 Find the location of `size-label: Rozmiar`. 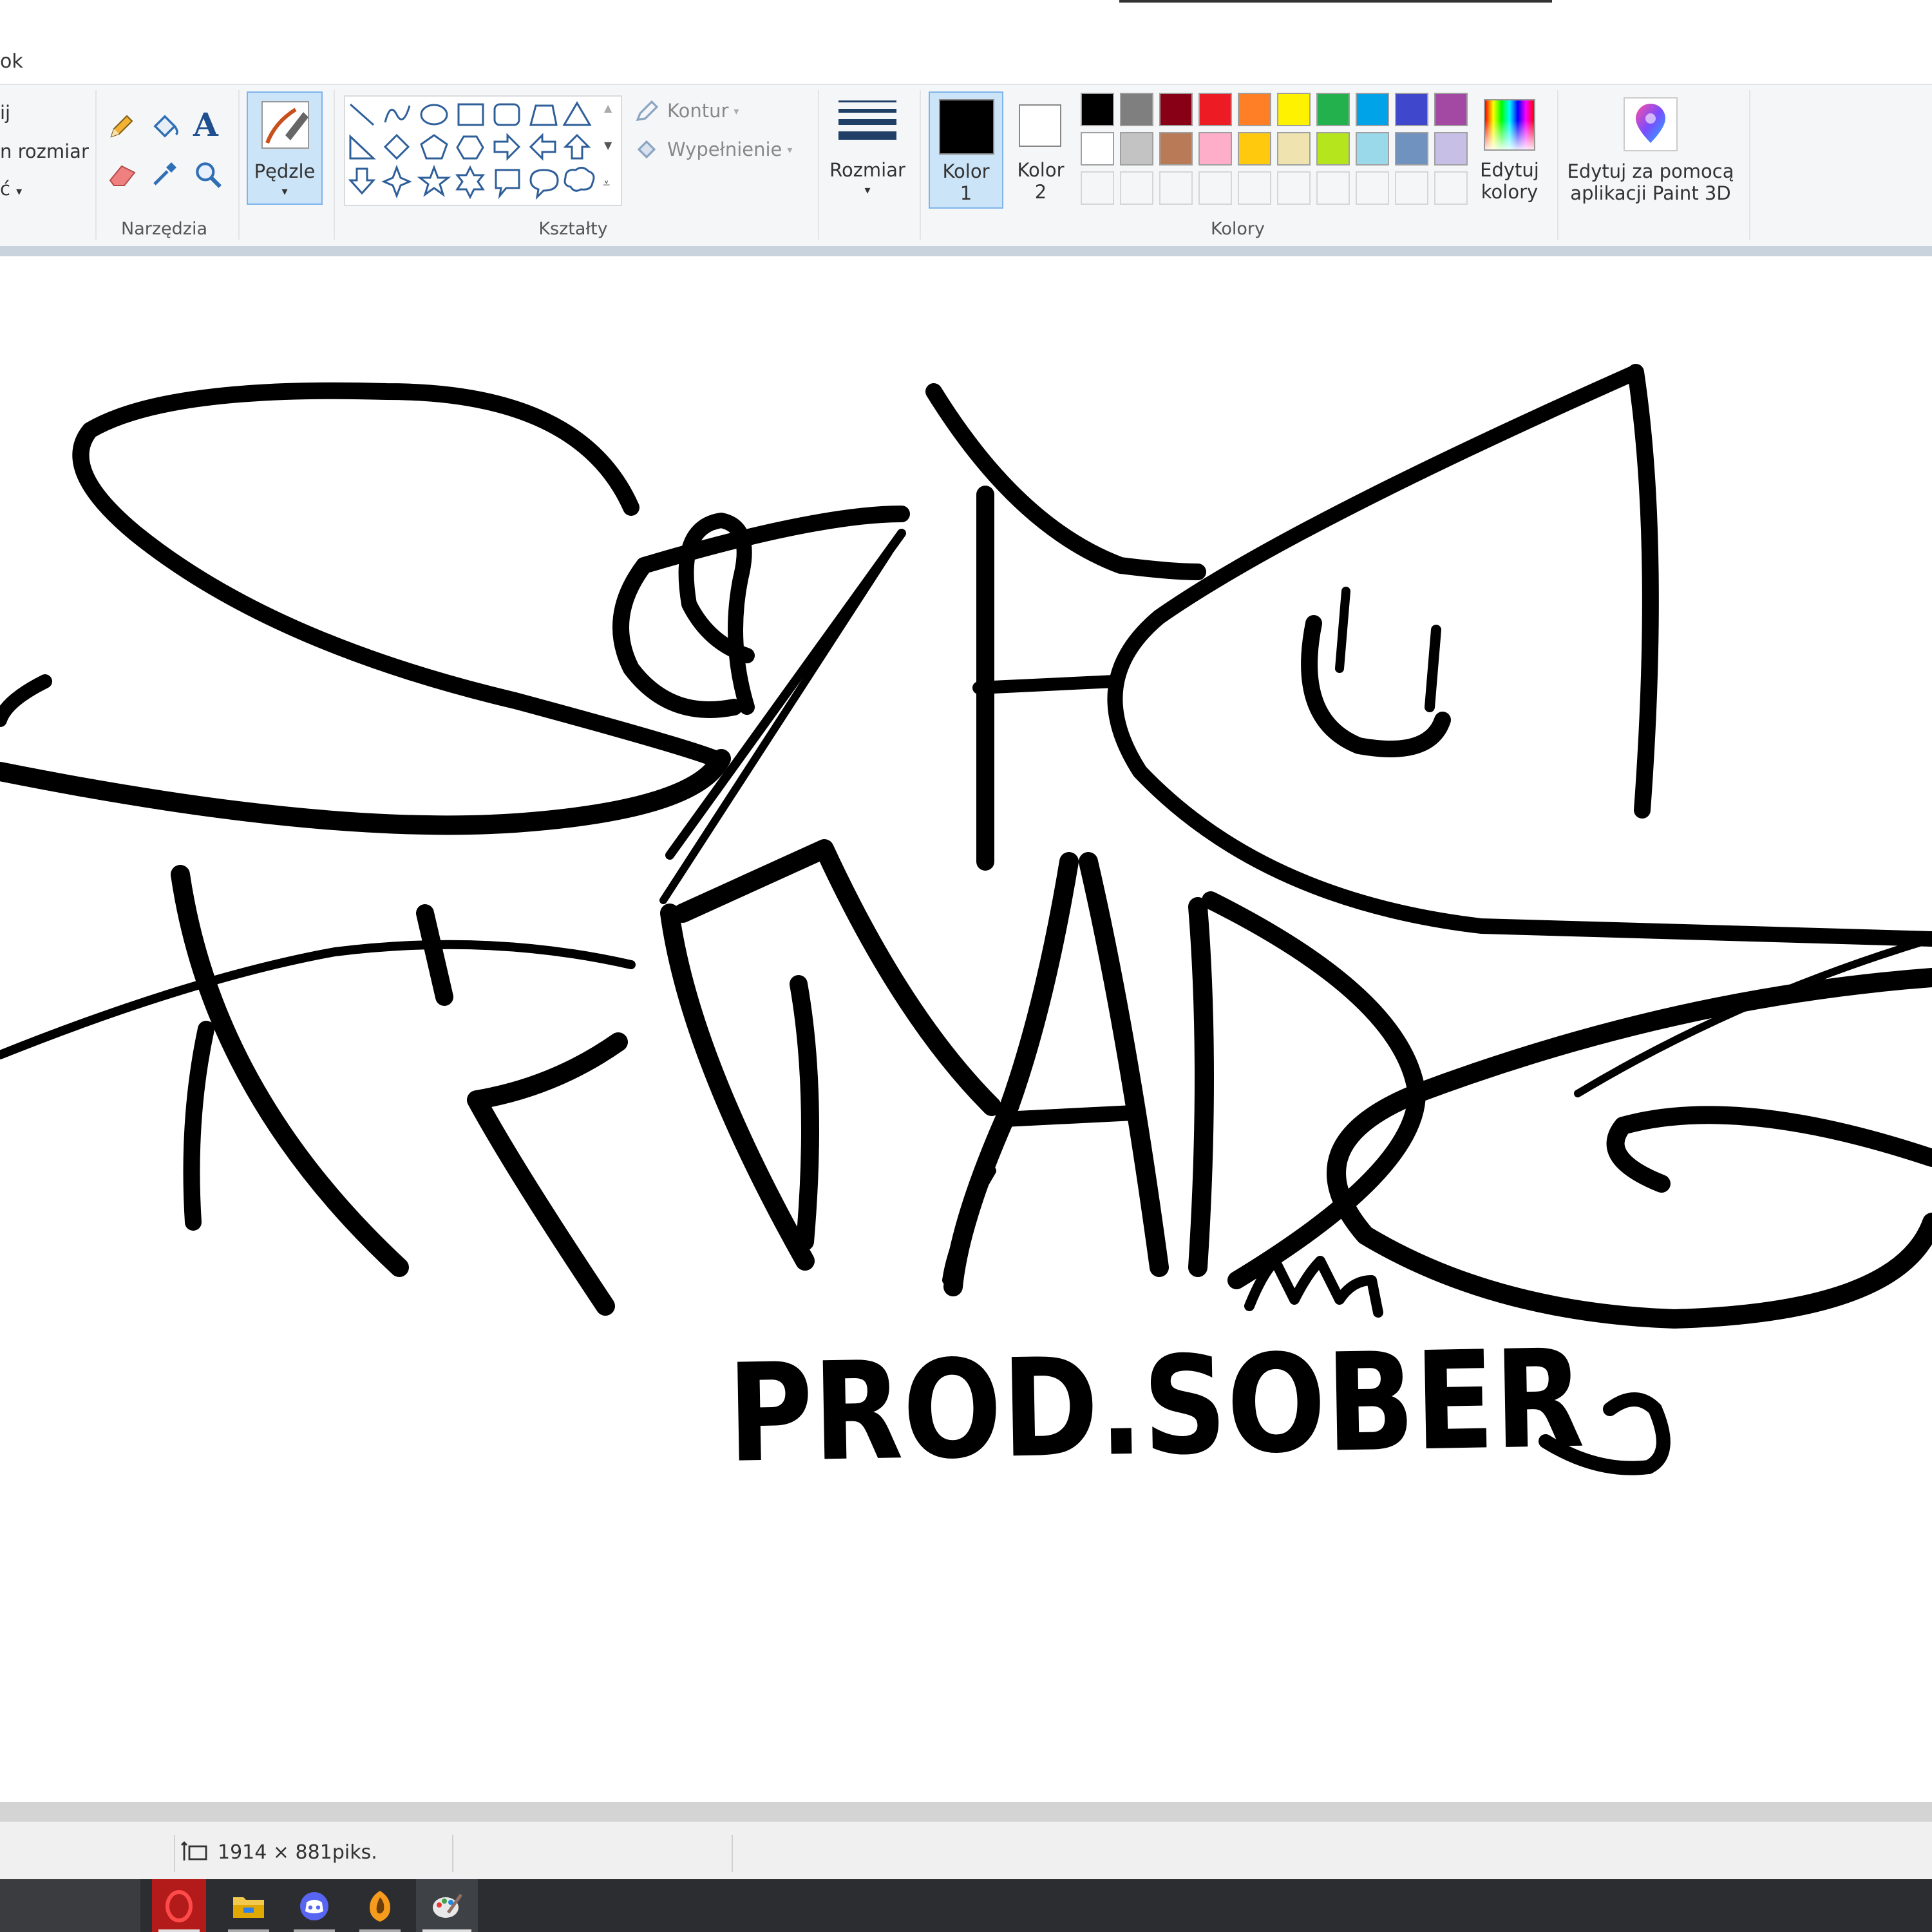

size-label: Rozmiar is located at coordinates (867, 170).